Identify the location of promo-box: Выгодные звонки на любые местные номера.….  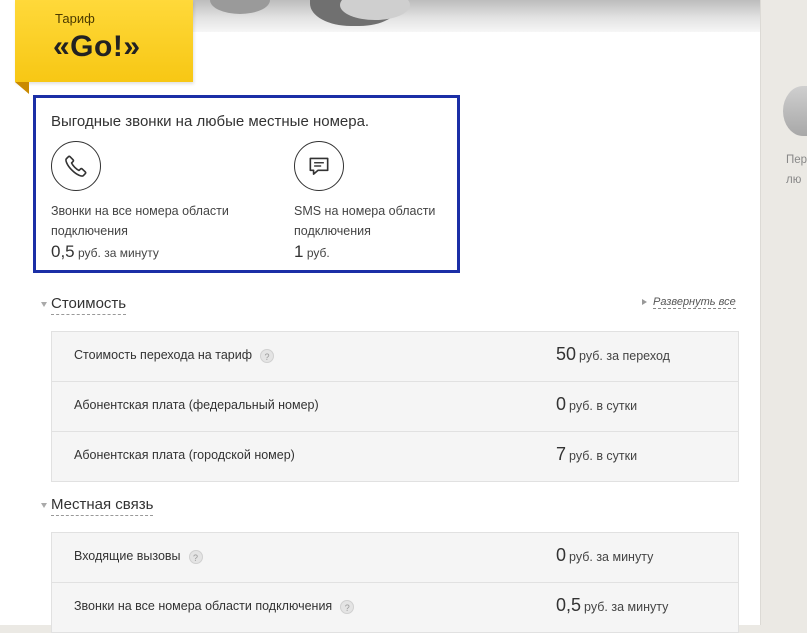
(246, 184).